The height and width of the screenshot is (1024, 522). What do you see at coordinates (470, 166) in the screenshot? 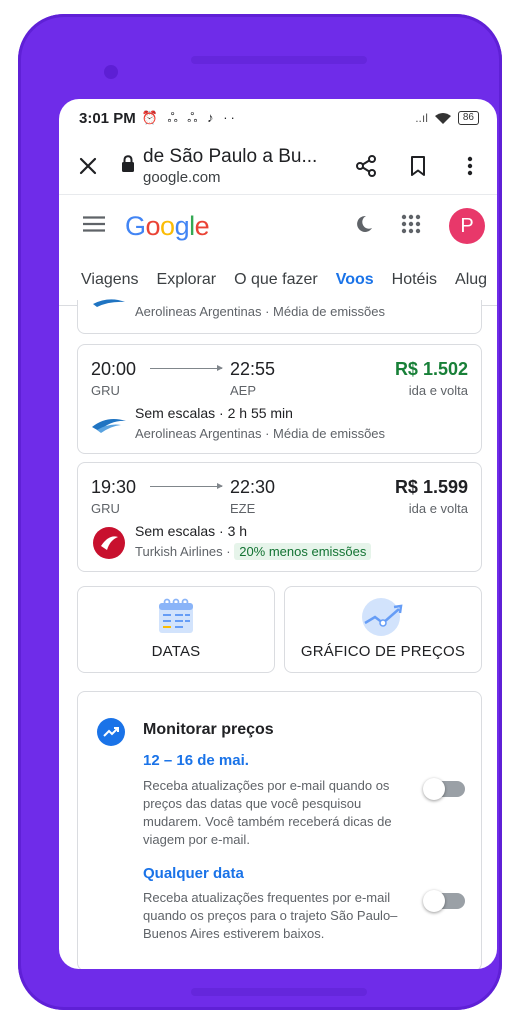
I see `more-vert-icon` at bounding box center [470, 166].